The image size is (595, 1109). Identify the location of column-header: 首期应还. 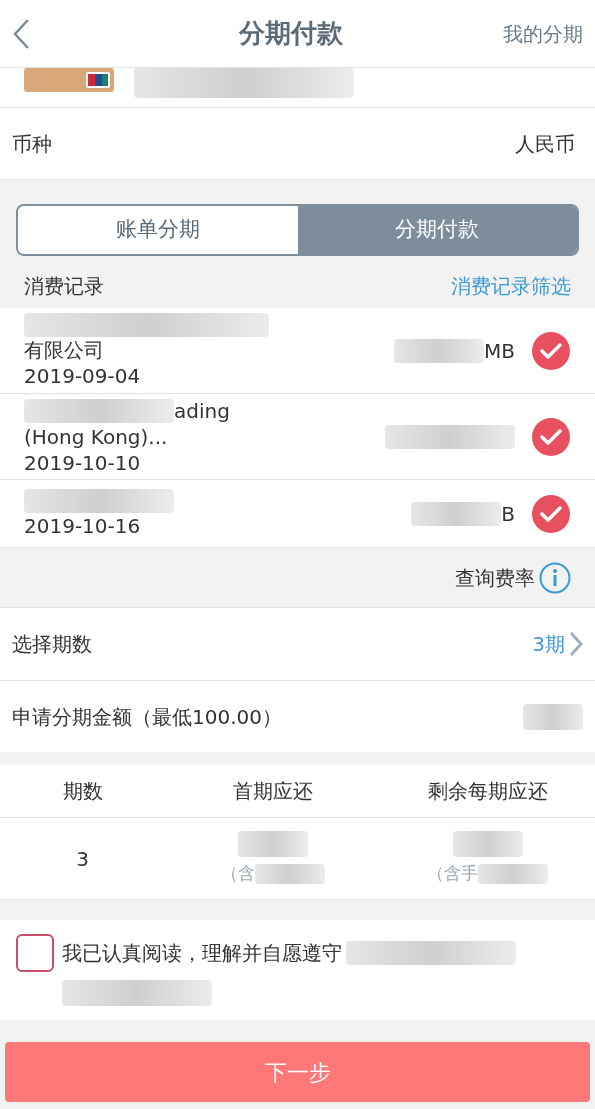
(272, 791).